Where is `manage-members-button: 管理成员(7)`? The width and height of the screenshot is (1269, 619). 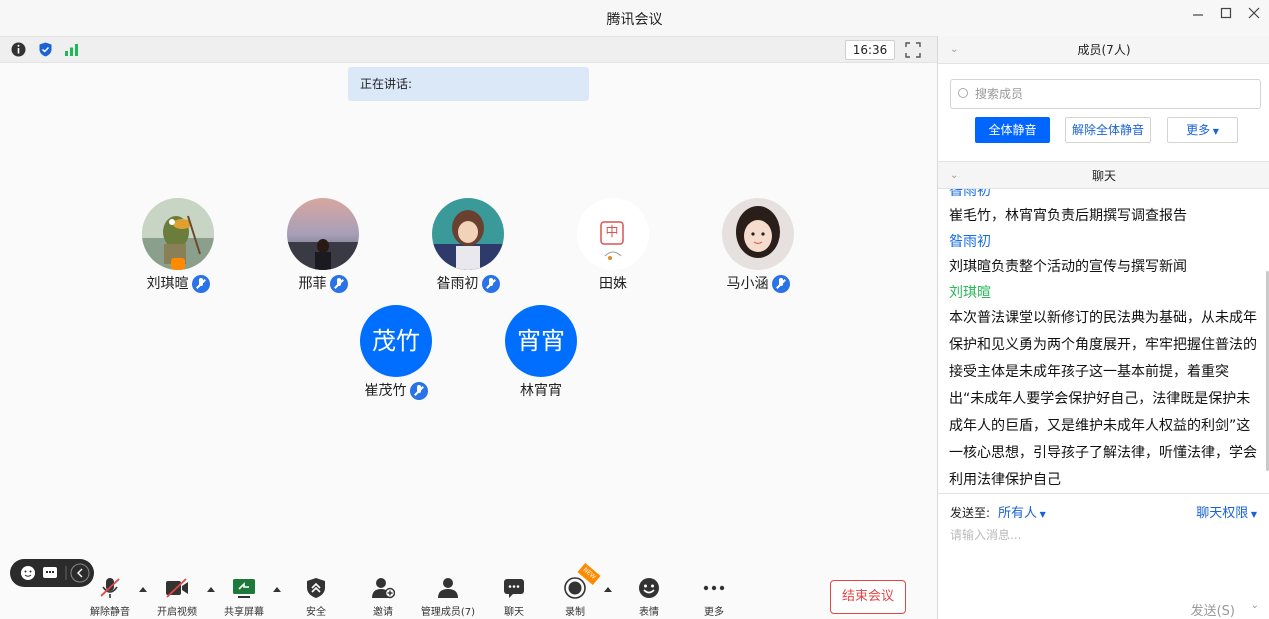
manage-members-button: 管理成员(7) is located at coordinates (448, 597).